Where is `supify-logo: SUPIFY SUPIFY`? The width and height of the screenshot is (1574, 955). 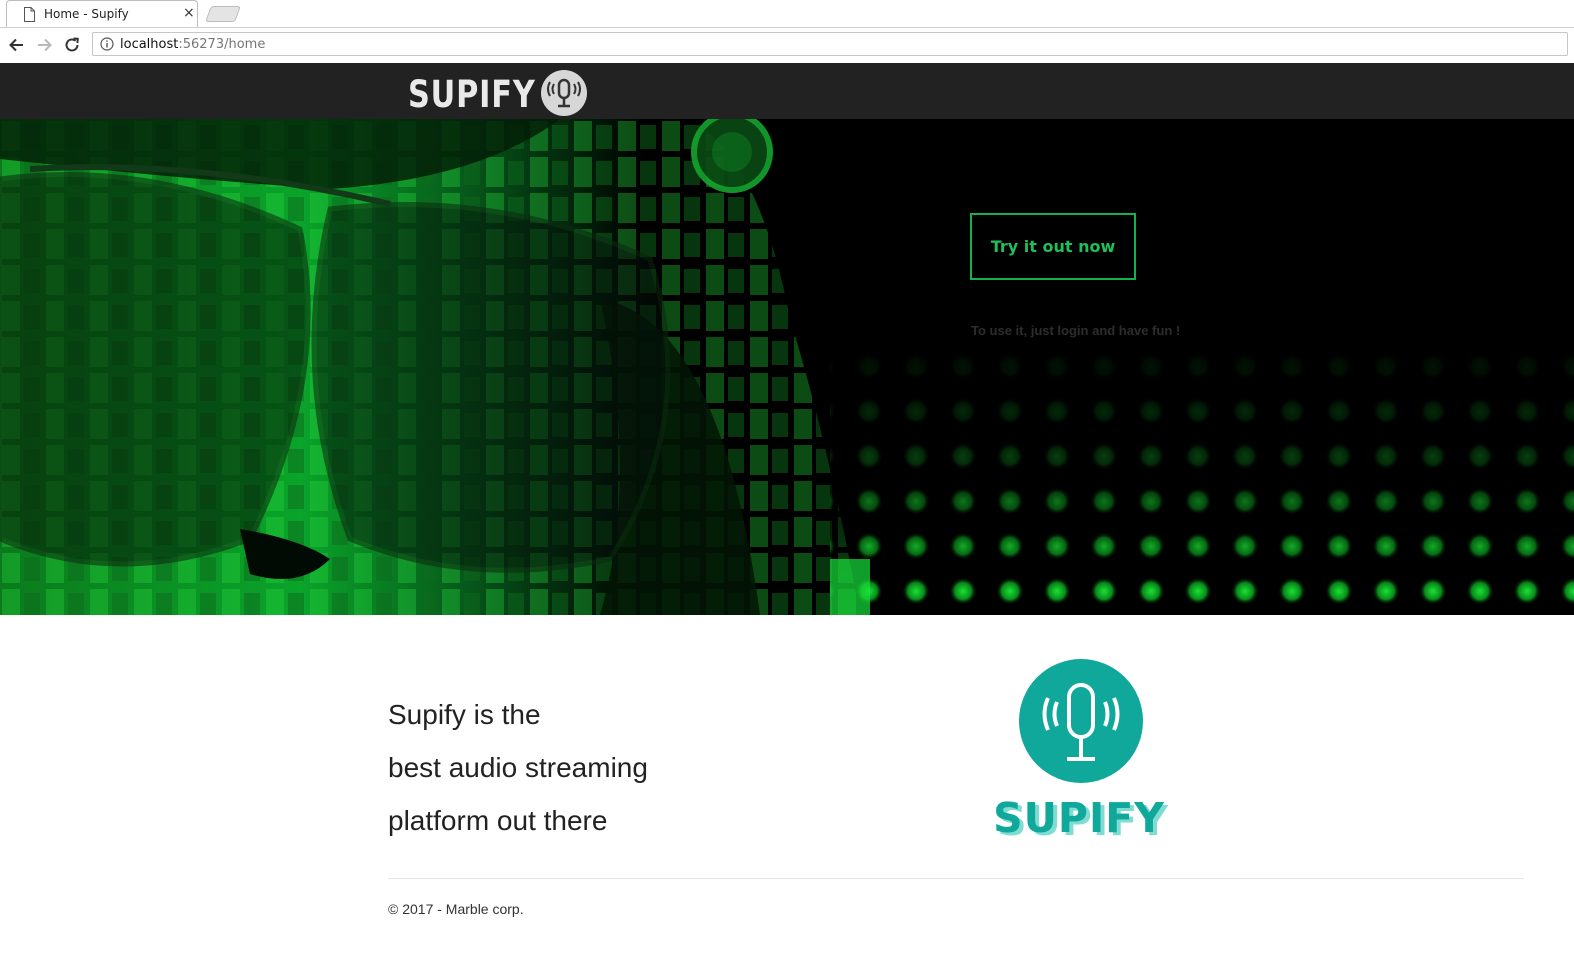 supify-logo: SUPIFY SUPIFY is located at coordinates (1080, 750).